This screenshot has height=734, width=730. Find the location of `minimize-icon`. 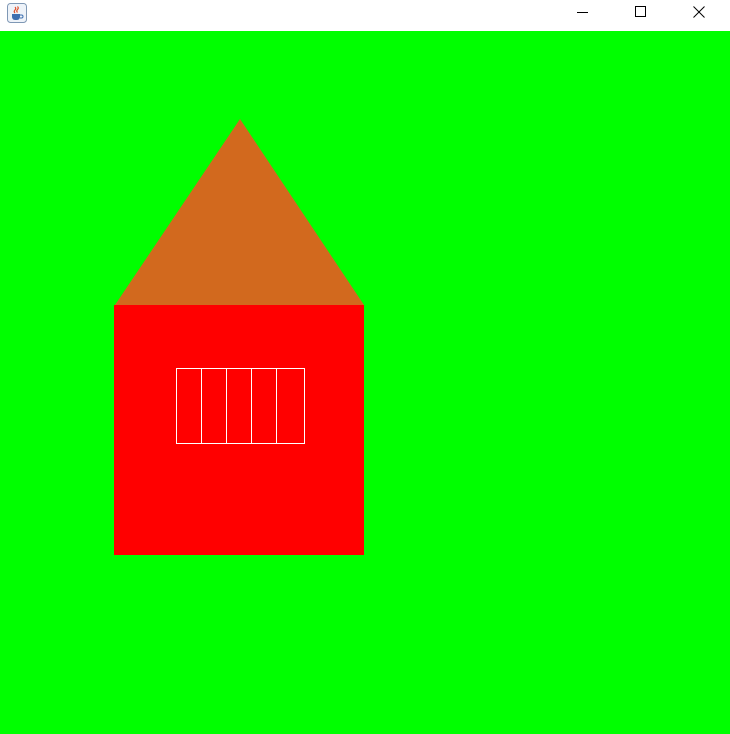

minimize-icon is located at coordinates (583, 12).